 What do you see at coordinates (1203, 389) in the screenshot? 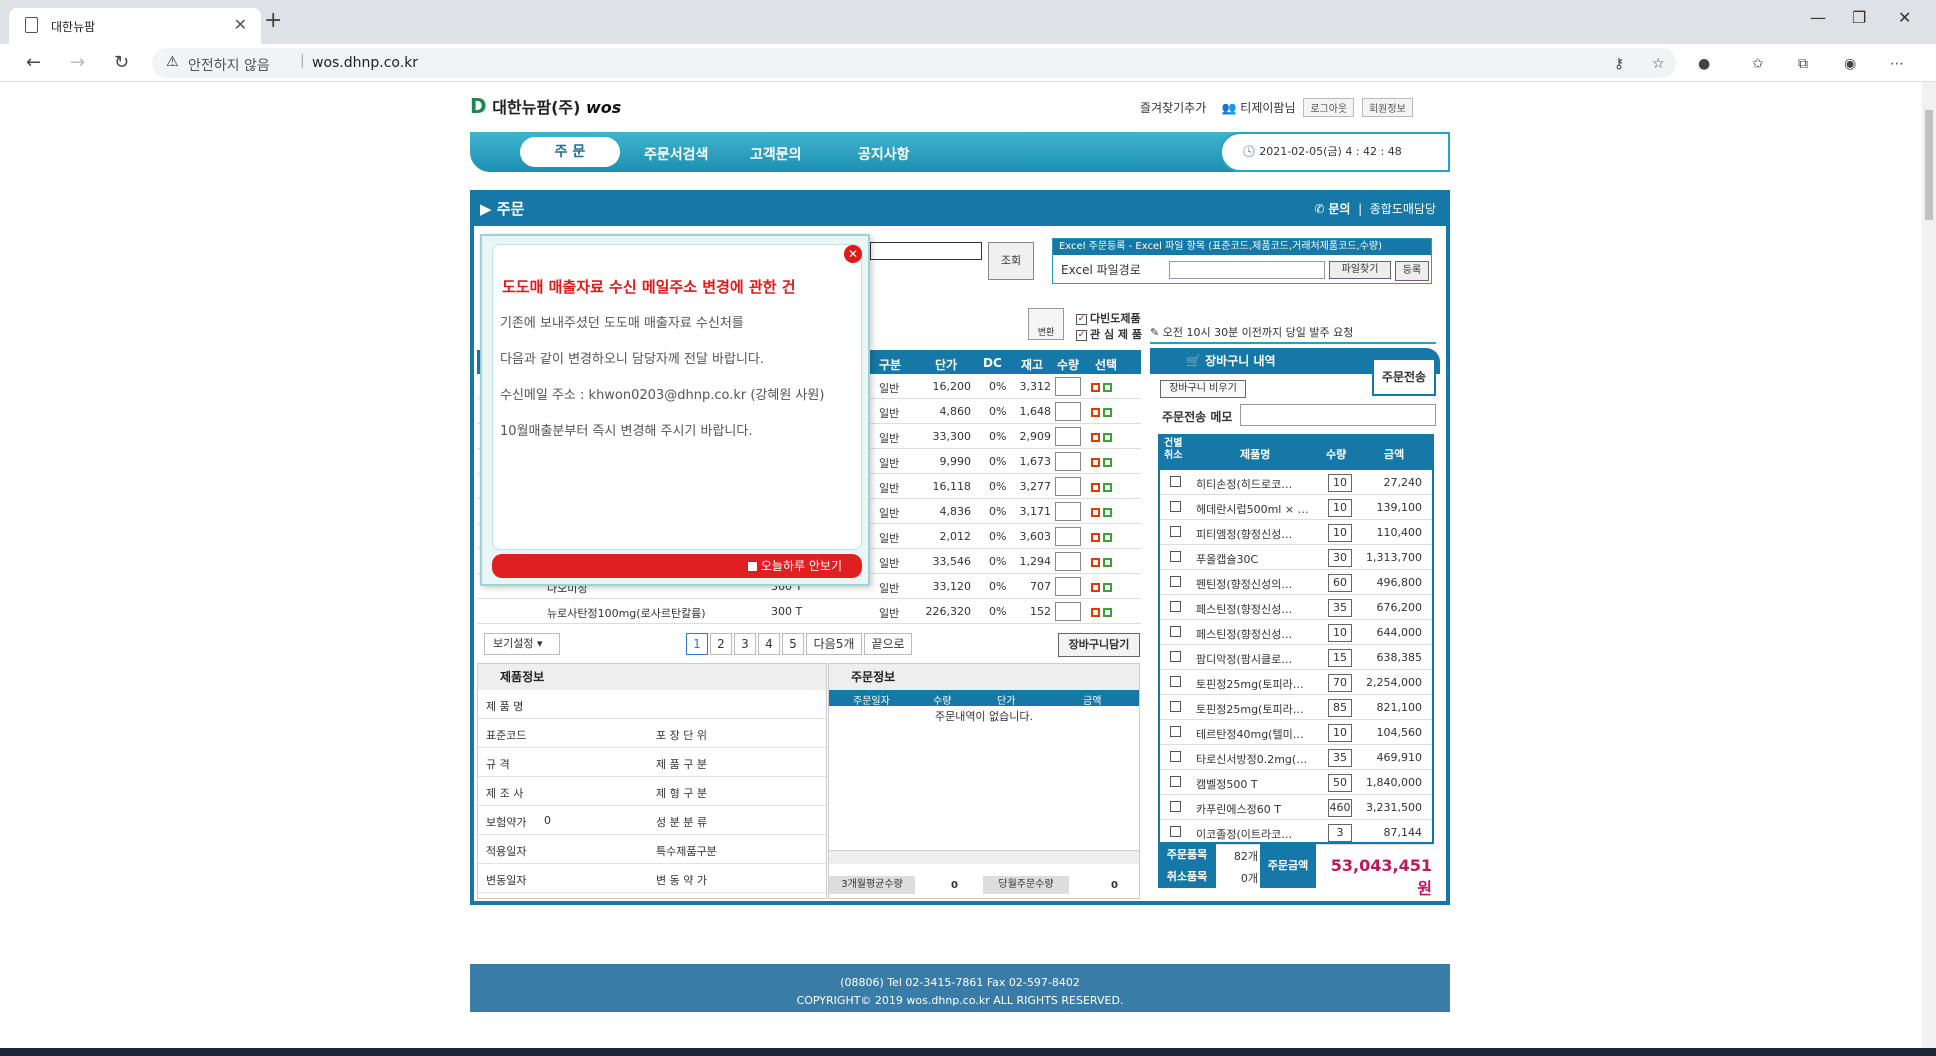
I see `empty-cart-button: 장바구니 비우기` at bounding box center [1203, 389].